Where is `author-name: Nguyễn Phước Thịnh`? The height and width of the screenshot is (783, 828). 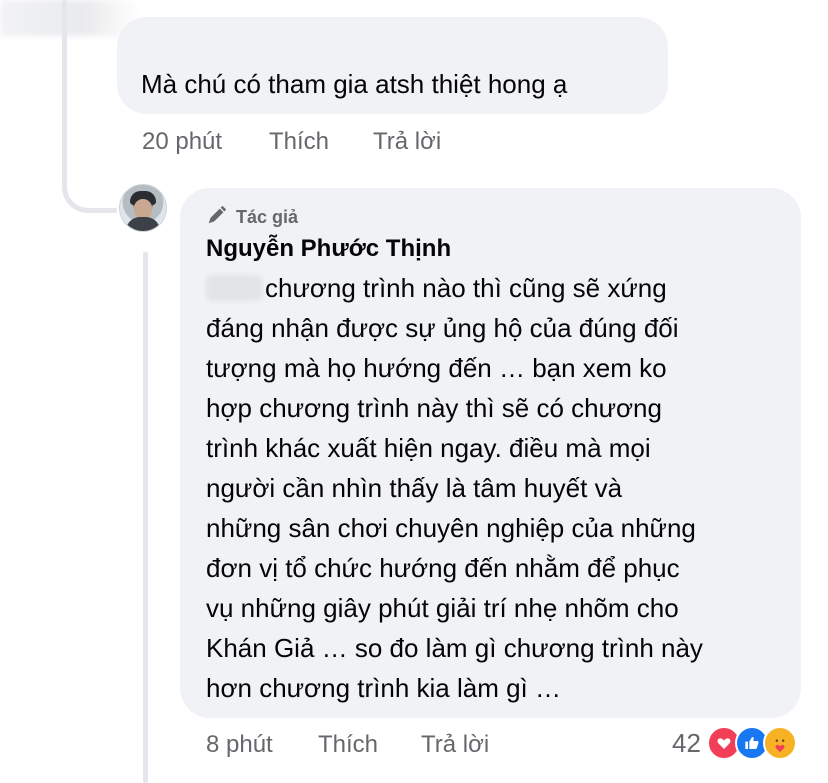
author-name: Nguyễn Phước Thịnh is located at coordinates (328, 249).